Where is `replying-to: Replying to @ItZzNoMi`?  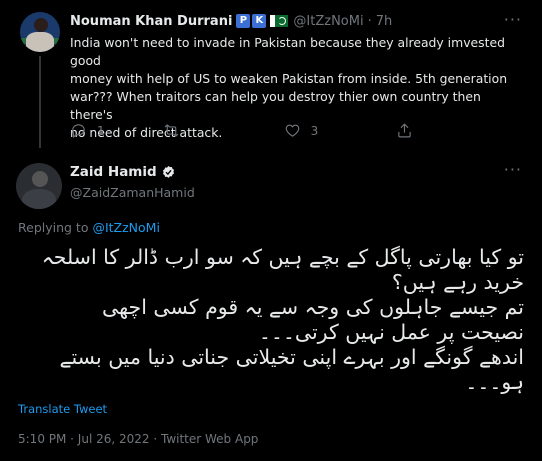 replying-to: Replying to @ItZzNoMi is located at coordinates (89, 227).